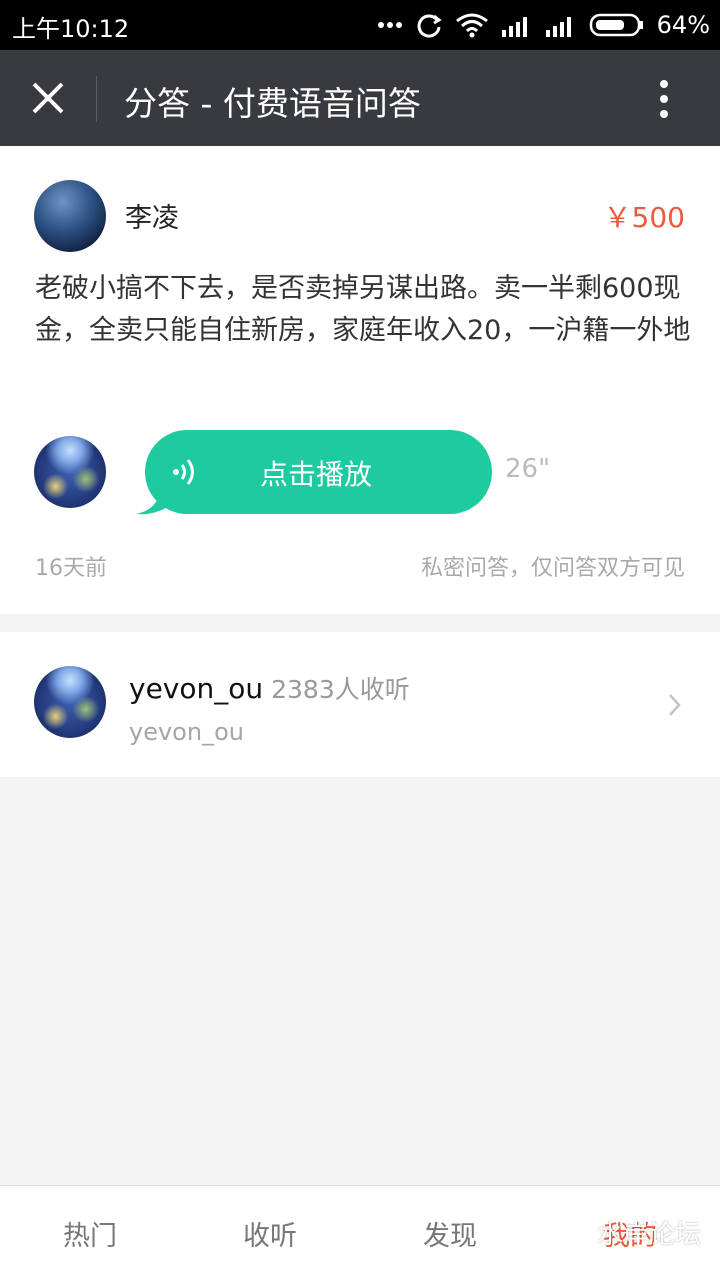  Describe the element at coordinates (644, 217) in the screenshot. I see `question-price: ￥500` at that location.